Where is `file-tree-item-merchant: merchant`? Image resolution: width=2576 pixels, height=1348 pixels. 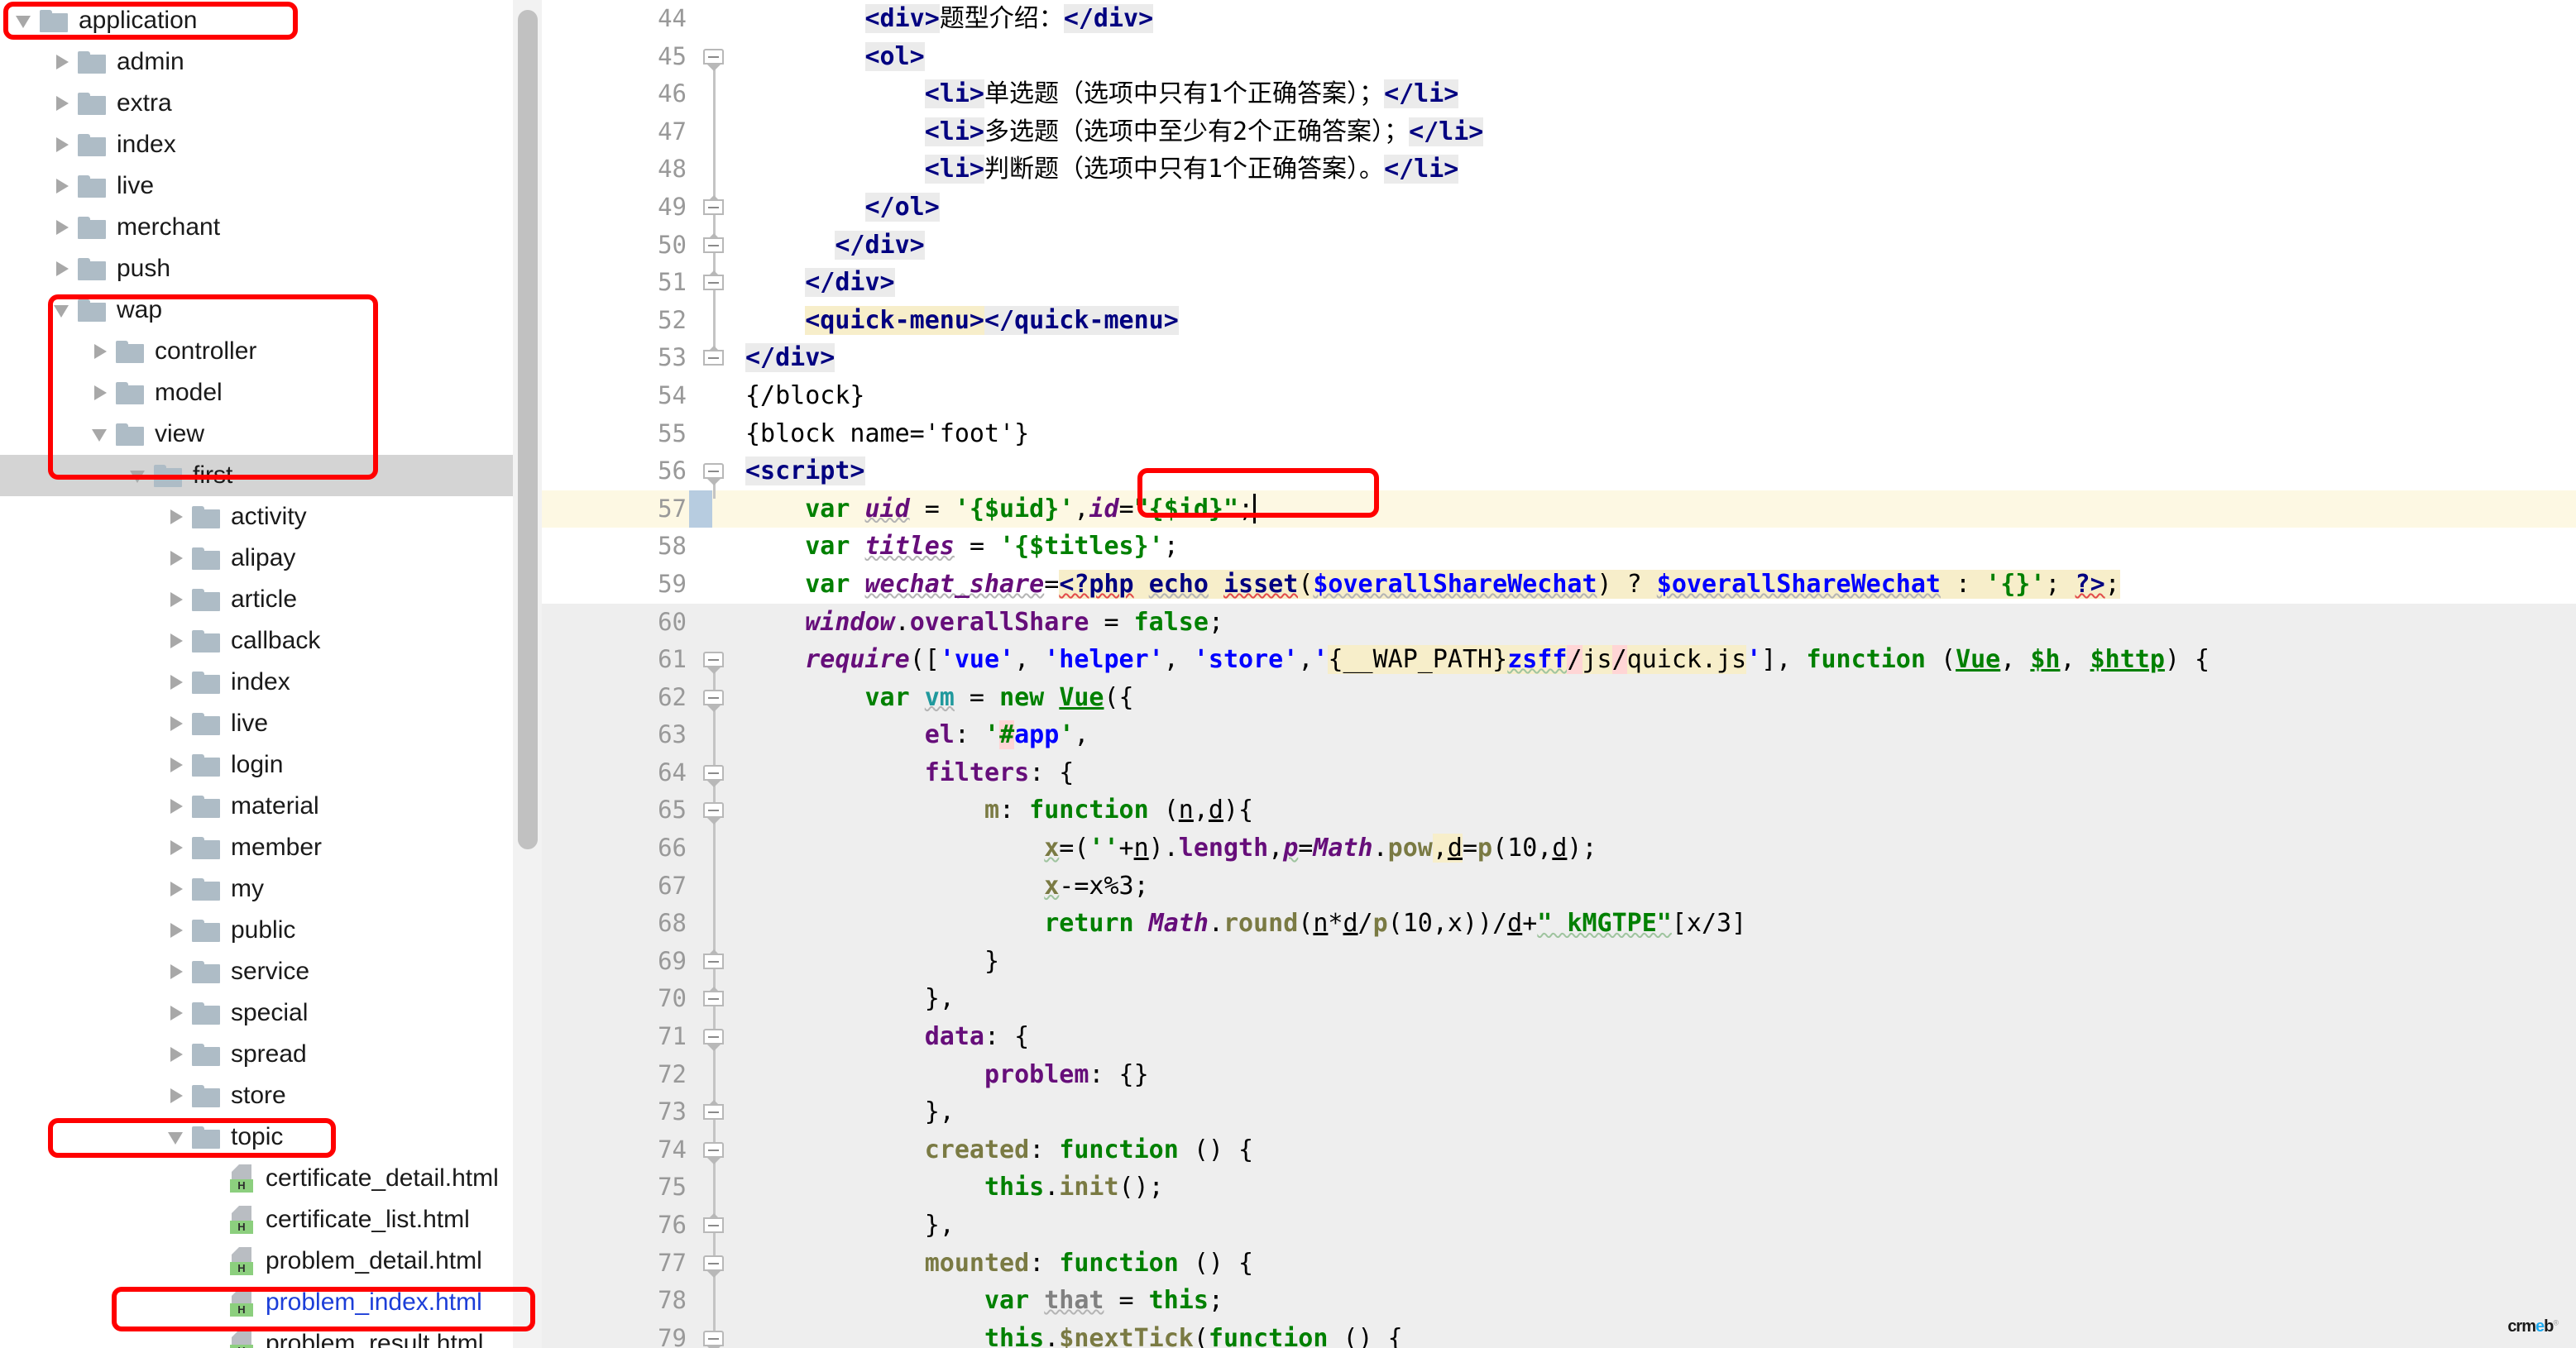 file-tree-item-merchant: merchant is located at coordinates (271, 227).